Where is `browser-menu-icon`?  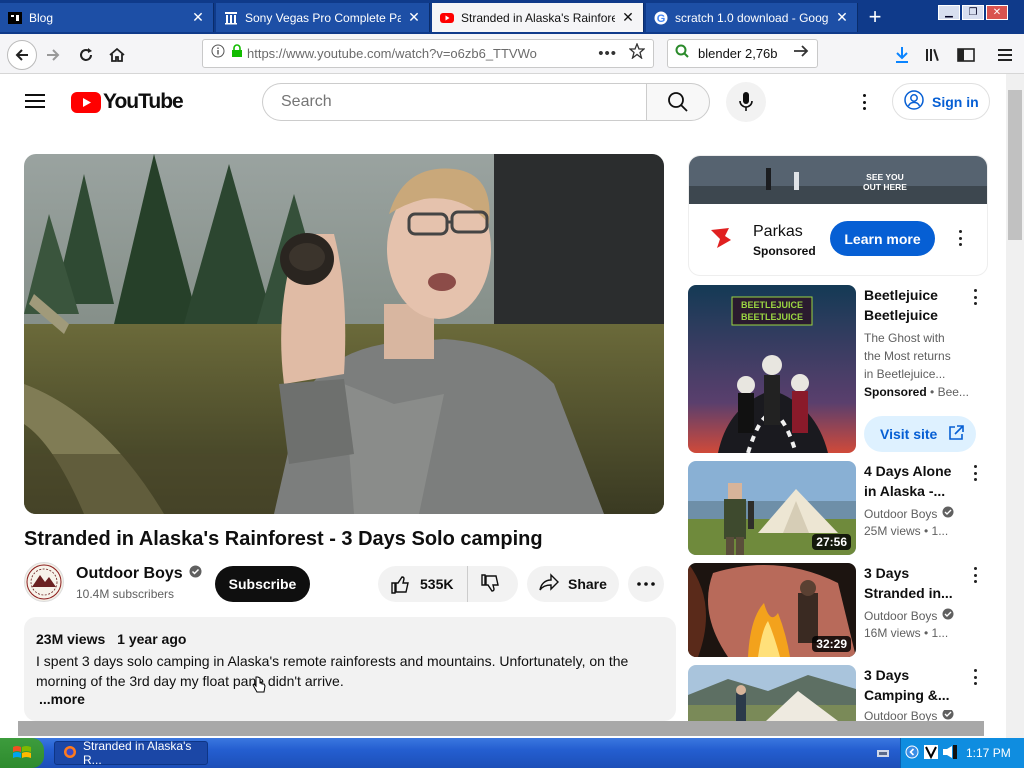
browser-menu-icon is located at coordinates (1005, 55).